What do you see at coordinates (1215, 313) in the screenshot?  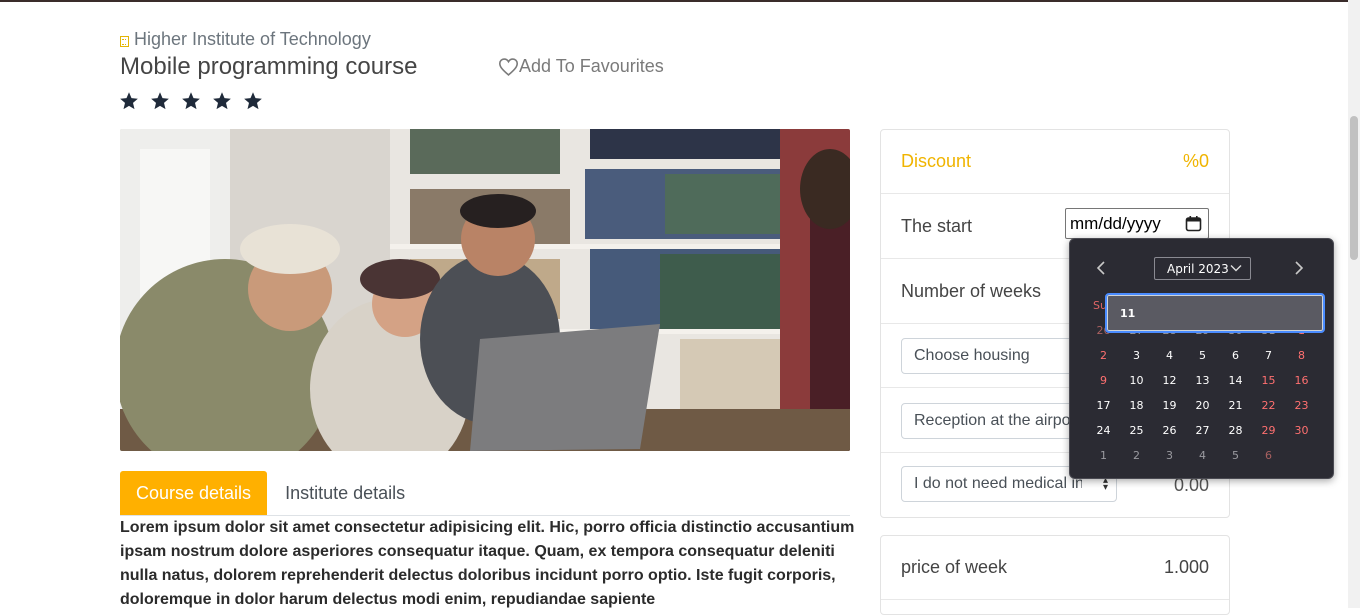 I see `calendar-day-selected: 11` at bounding box center [1215, 313].